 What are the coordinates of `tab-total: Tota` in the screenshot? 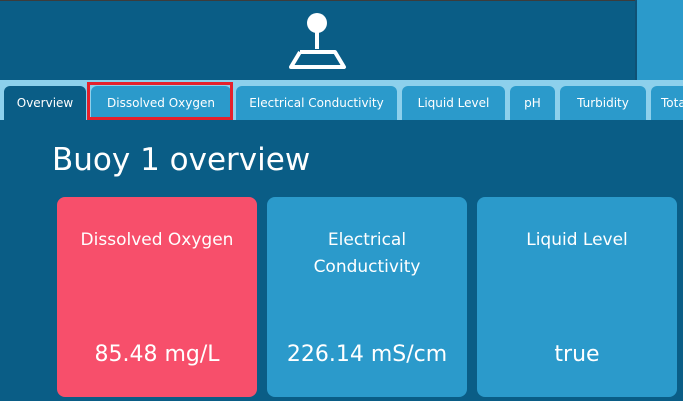 It's located at (667, 103).